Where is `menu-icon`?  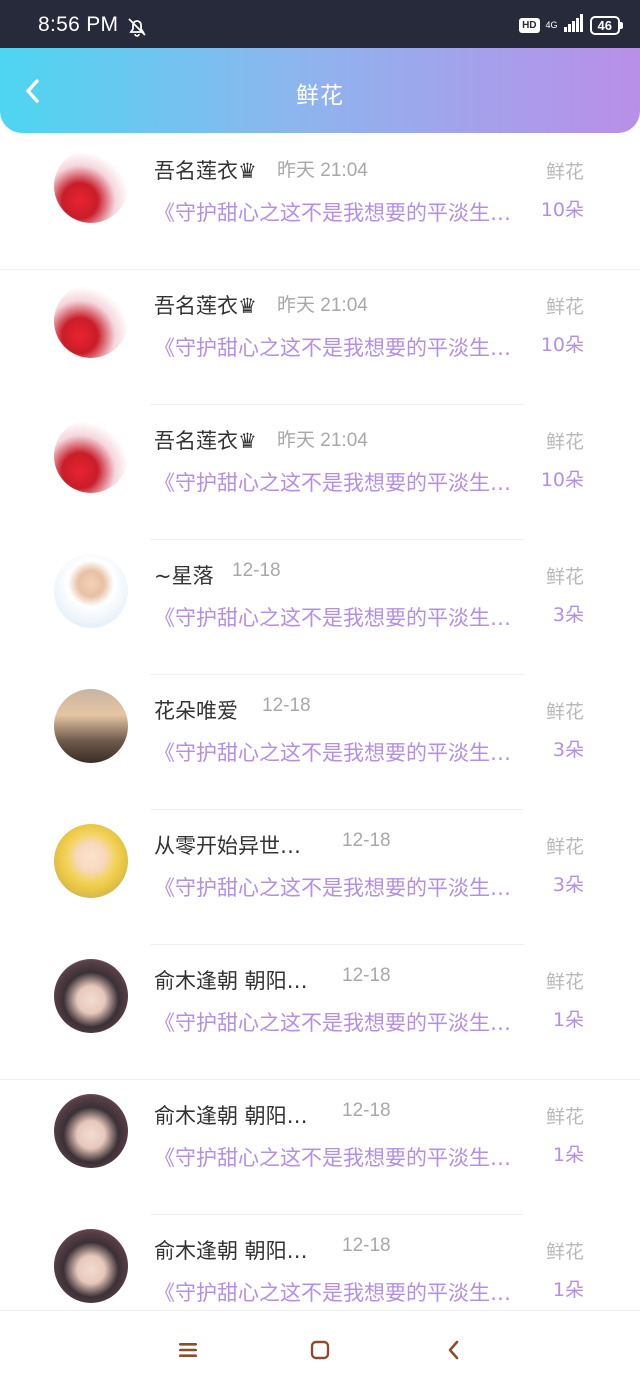
menu-icon is located at coordinates (188, 1350).